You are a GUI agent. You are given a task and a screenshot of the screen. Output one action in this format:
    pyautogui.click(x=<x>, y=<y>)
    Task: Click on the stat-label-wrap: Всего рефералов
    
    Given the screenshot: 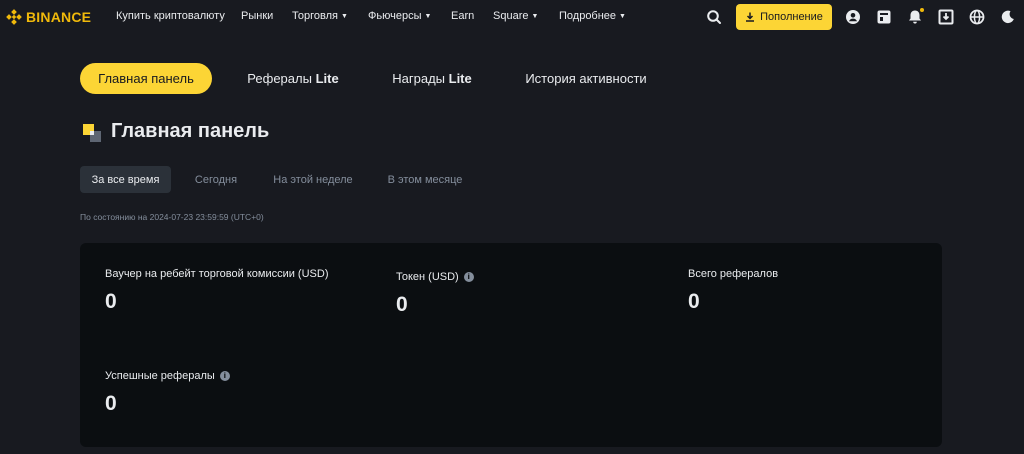 What is the action you would take?
    pyautogui.click(x=733, y=274)
    